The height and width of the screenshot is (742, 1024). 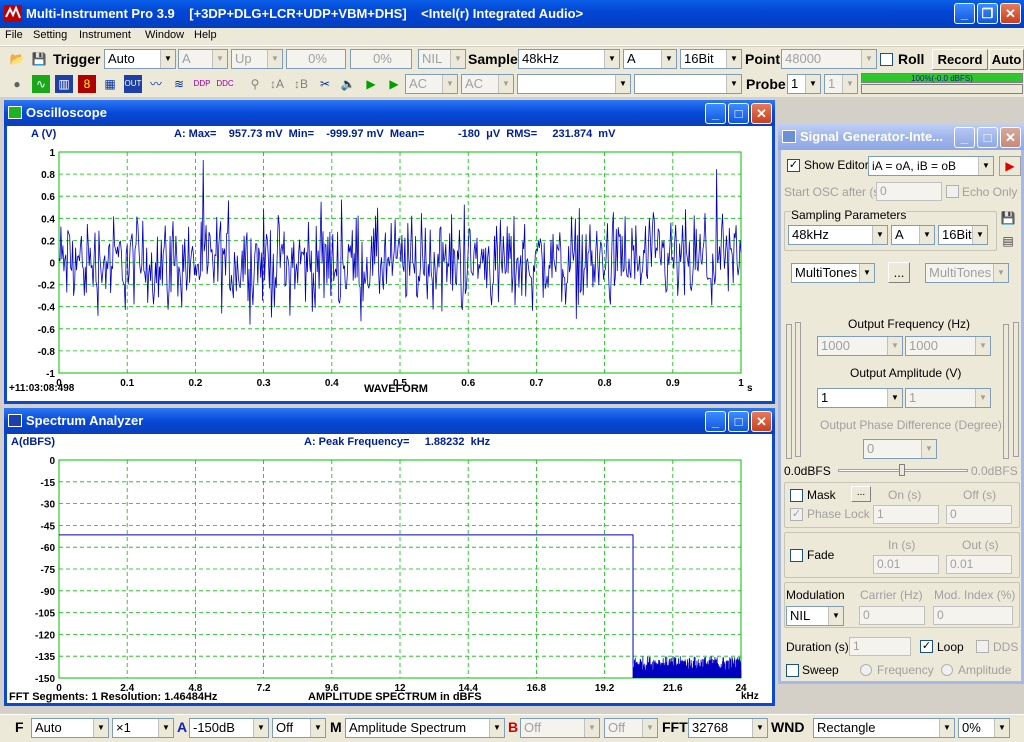 What do you see at coordinates (87, 84) in the screenshot?
I see `multimeter-icon: 8` at bounding box center [87, 84].